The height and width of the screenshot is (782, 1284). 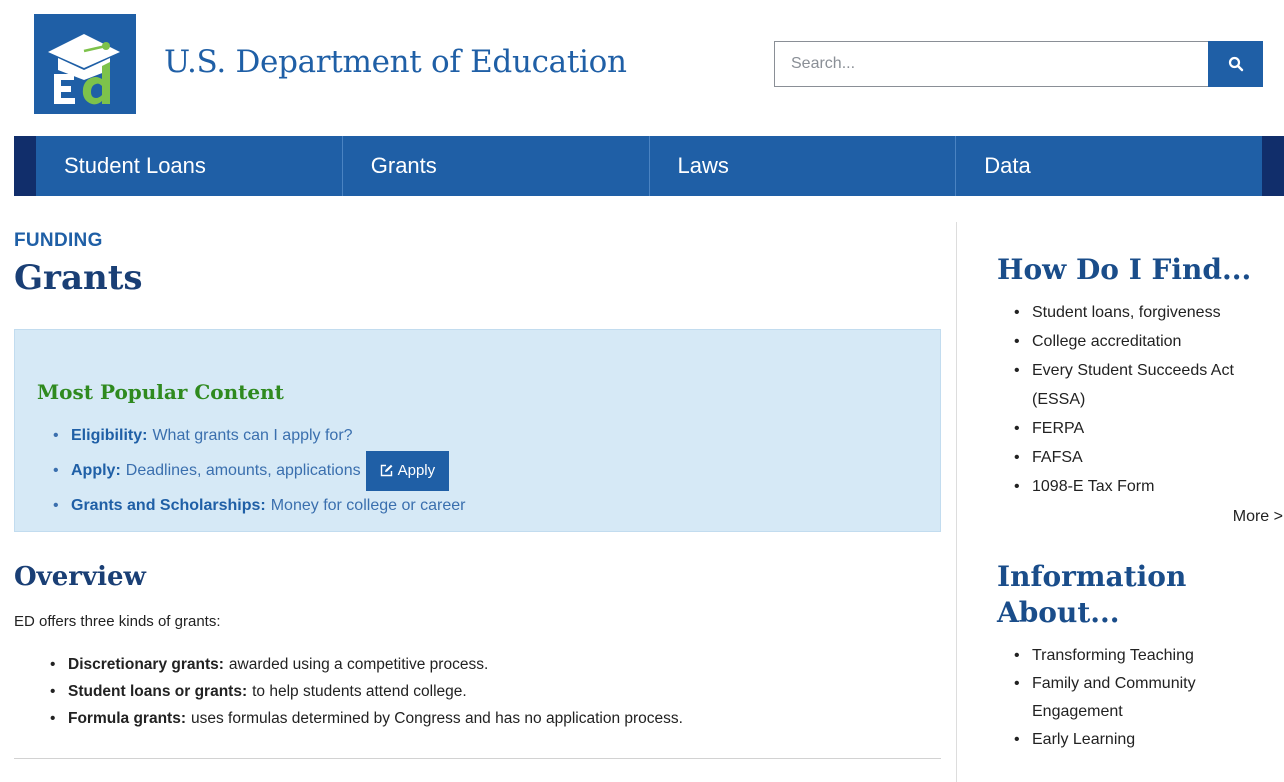 I want to click on nav-item-grants: Grants, so click(x=496, y=166).